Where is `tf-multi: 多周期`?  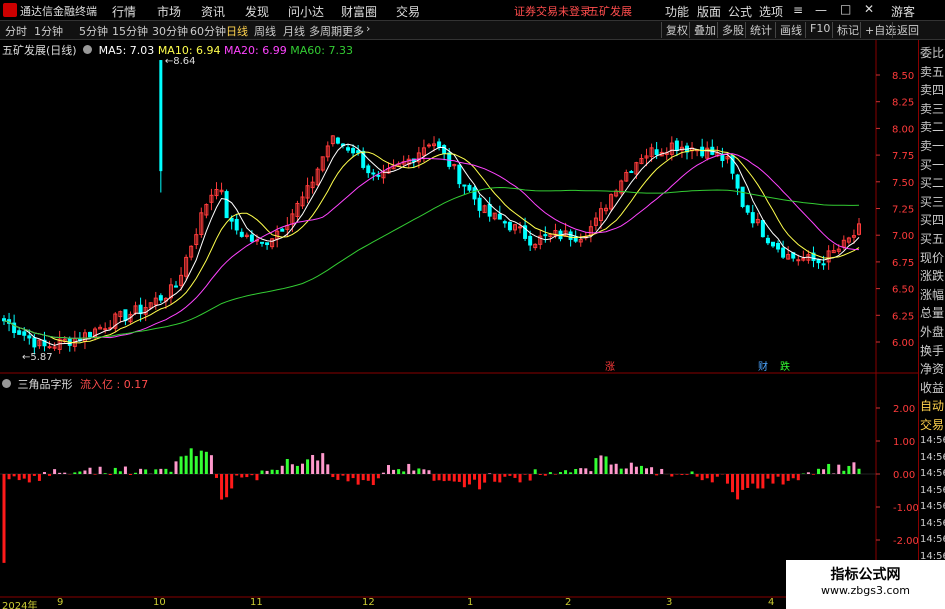
tf-multi: 多周期 is located at coordinates (325, 31).